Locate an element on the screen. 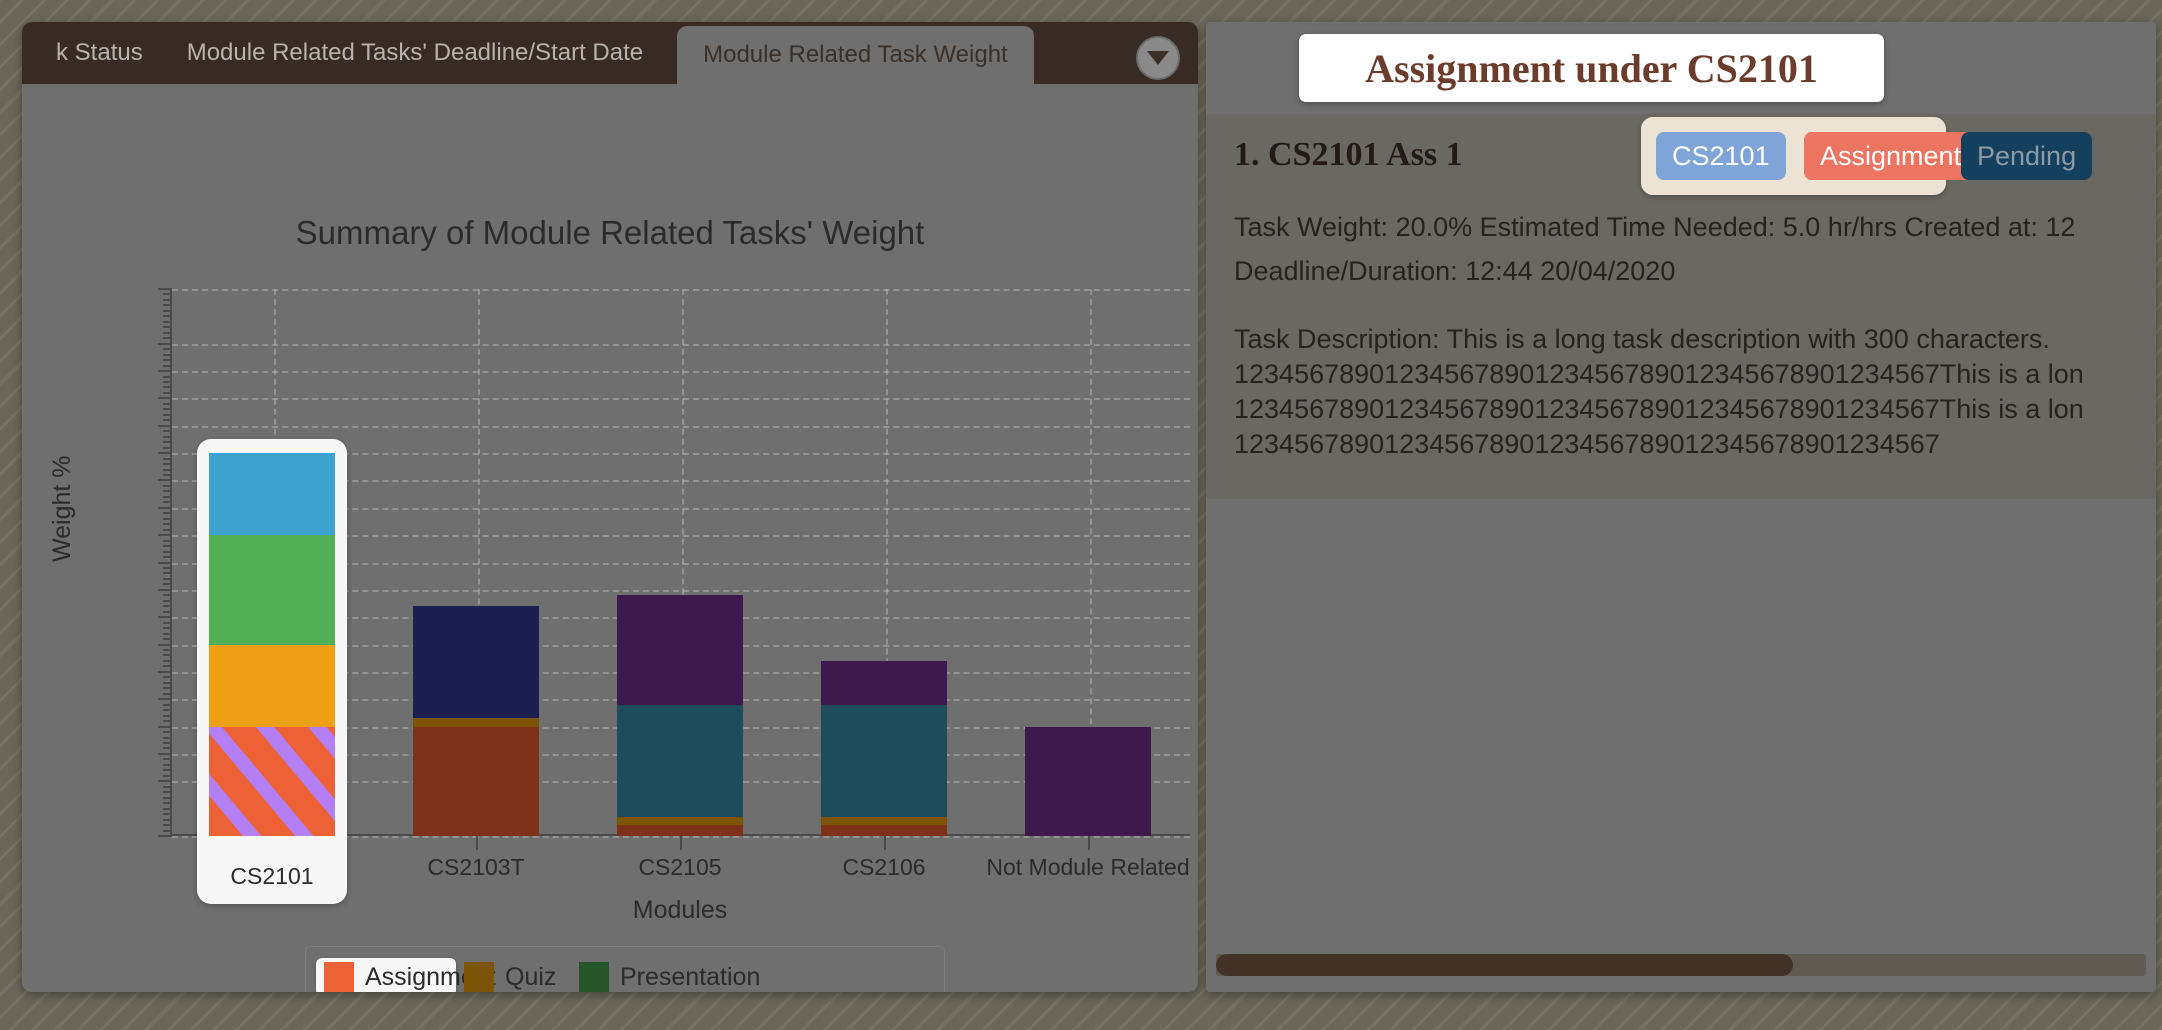 This screenshot has width=2162, height=1030. legend-label: Quiz is located at coordinates (531, 976).